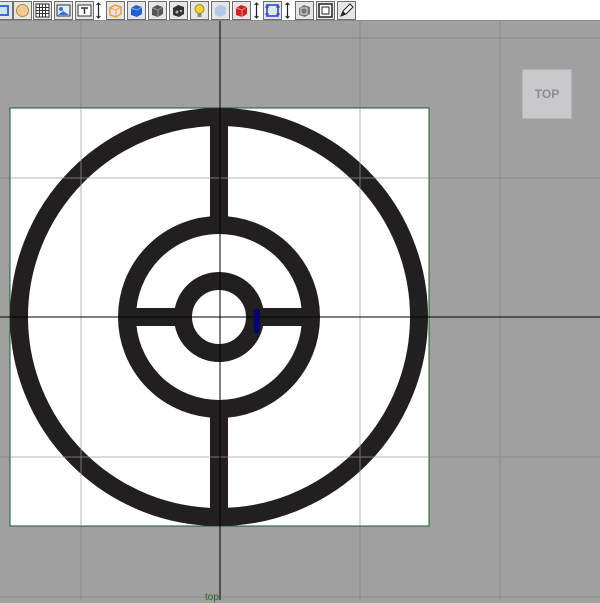  I want to click on pivot-marker, so click(257, 321).